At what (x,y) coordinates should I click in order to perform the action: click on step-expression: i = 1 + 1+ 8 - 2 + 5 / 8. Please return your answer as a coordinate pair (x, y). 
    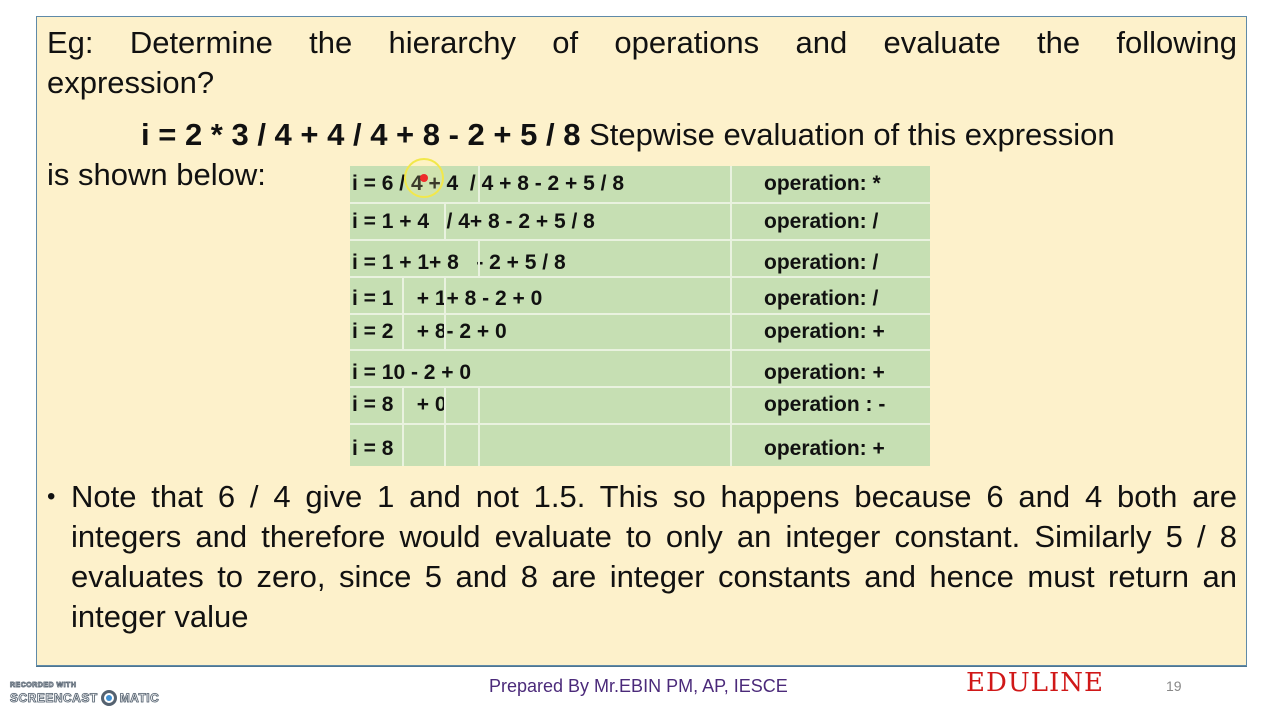
    Looking at the image, I should click on (459, 262).